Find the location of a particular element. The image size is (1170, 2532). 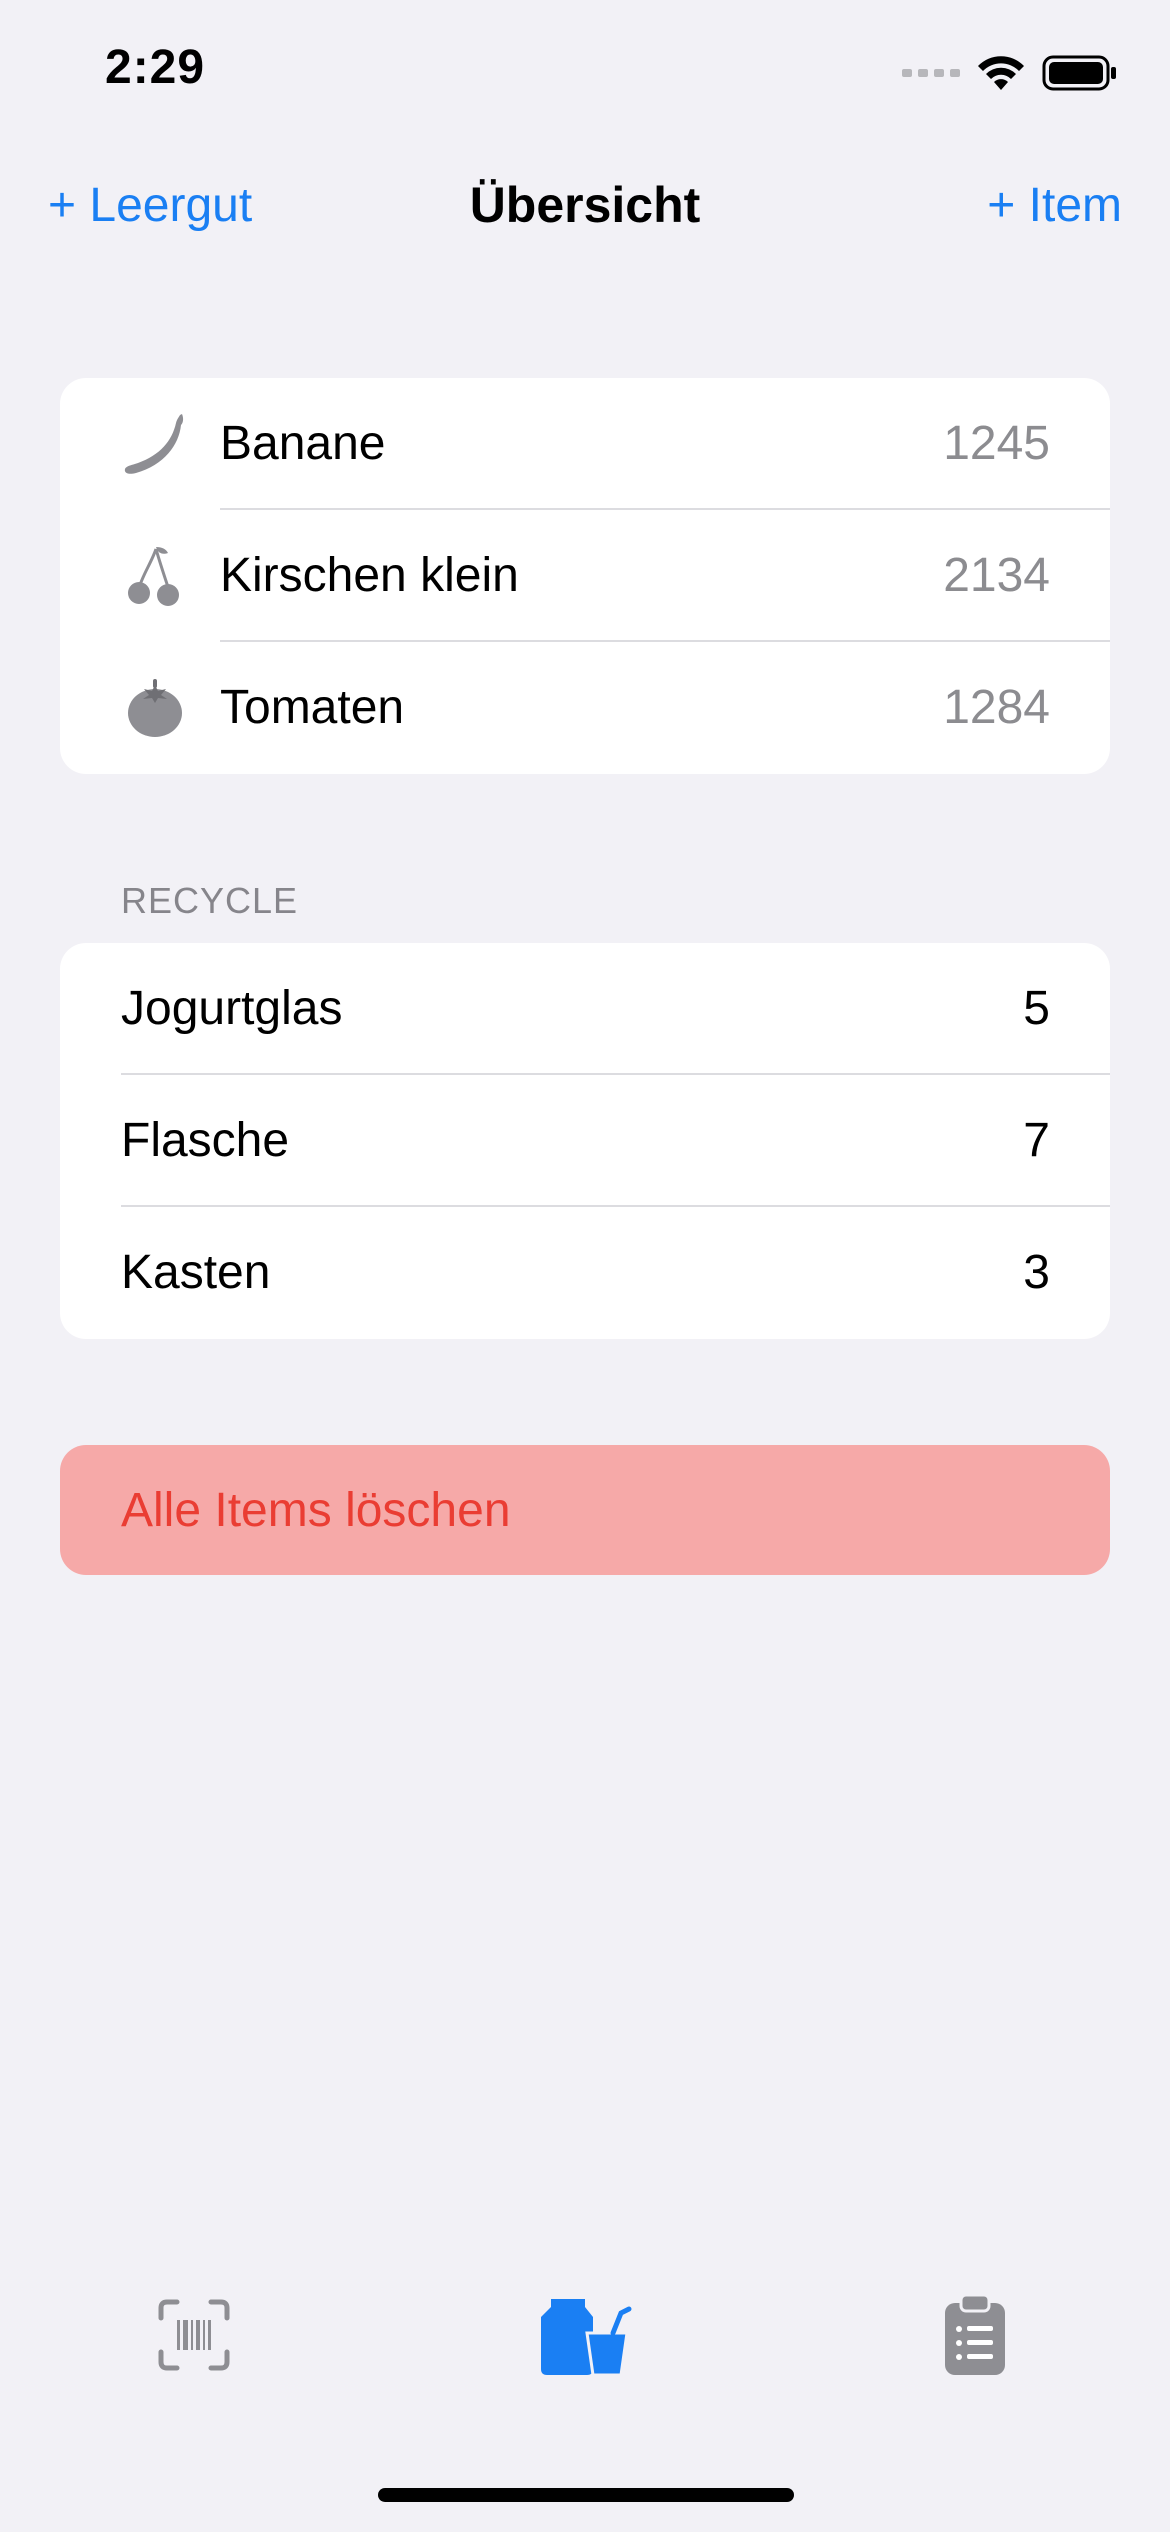

item-name: Banane is located at coordinates (303, 443).